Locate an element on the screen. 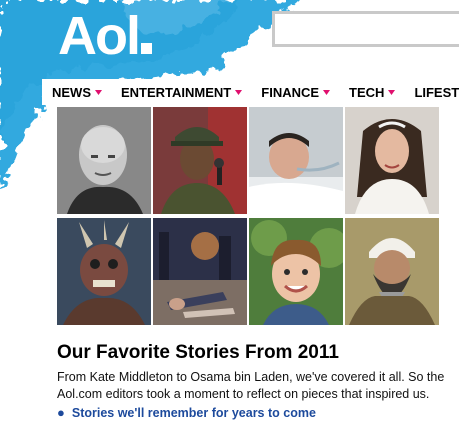  feature-title: Our Favorite Stories From 2011 is located at coordinates (198, 353).